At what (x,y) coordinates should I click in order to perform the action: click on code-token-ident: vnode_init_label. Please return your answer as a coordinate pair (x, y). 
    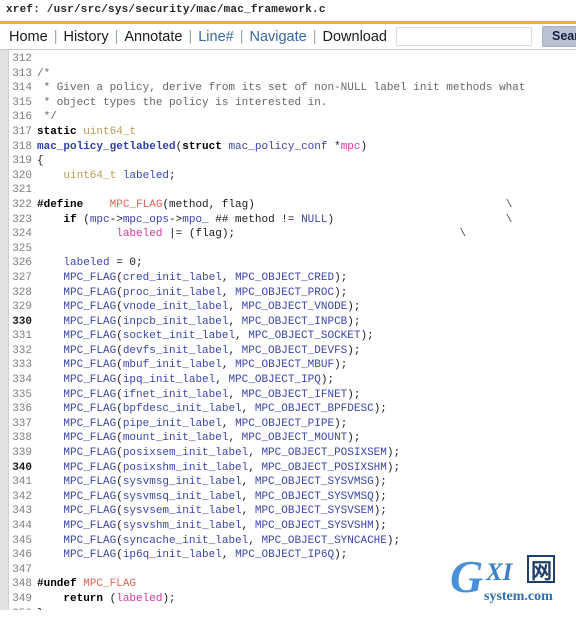
    Looking at the image, I should click on (176, 307).